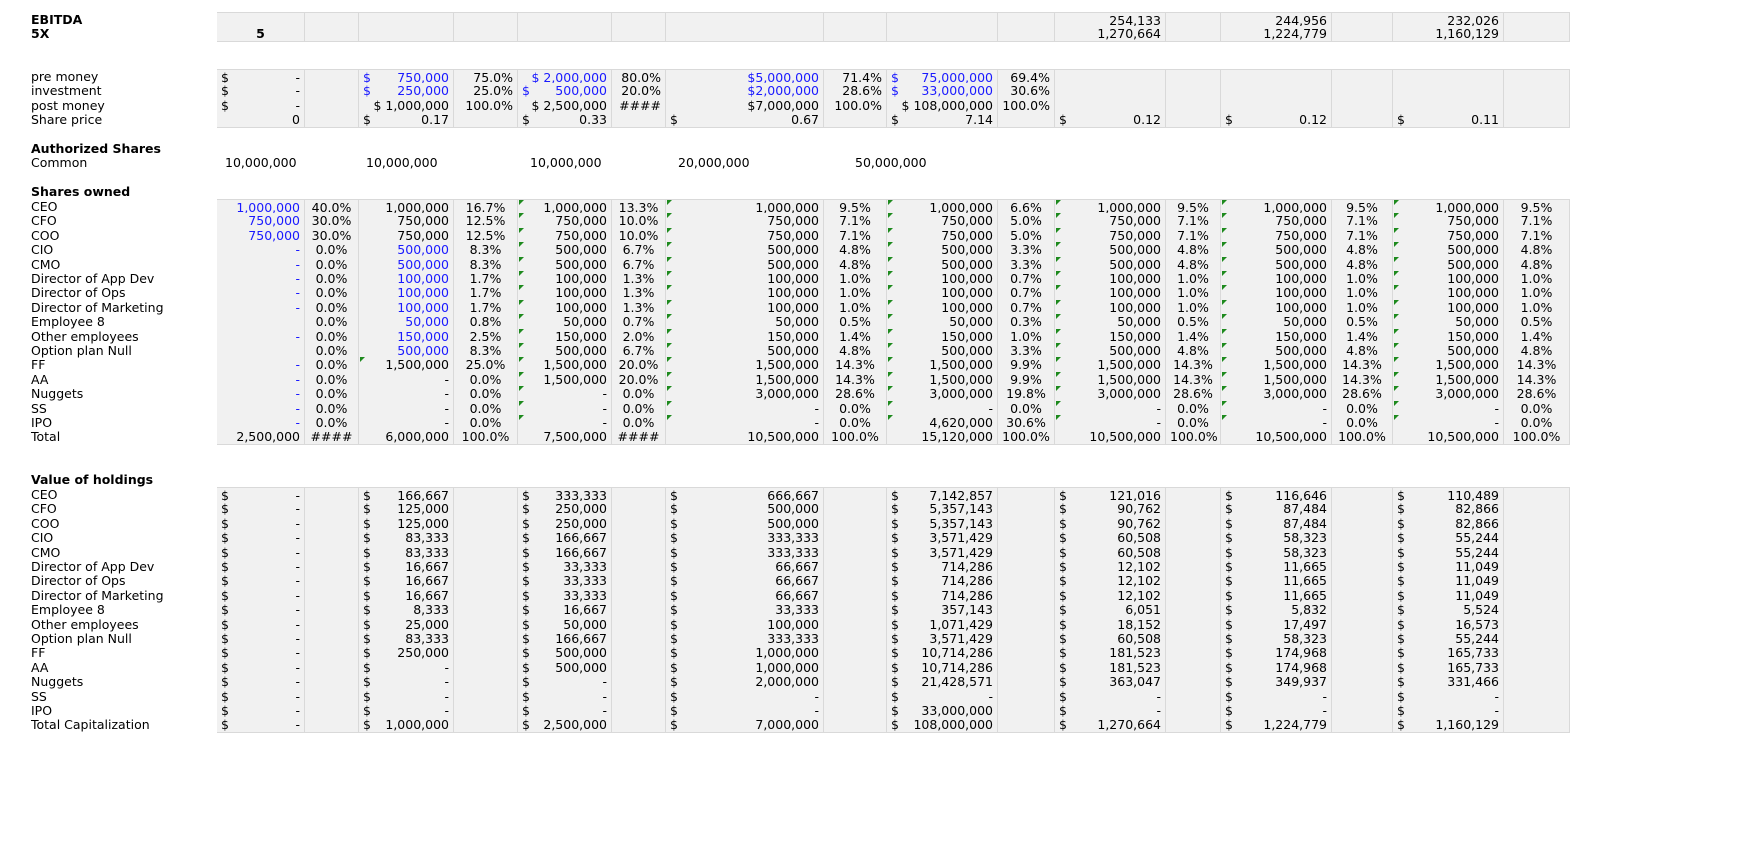 The image size is (1743, 841). Describe the element at coordinates (1276, 725) in the screenshot. I see `value-holdings-cell: $1,224,779` at that location.